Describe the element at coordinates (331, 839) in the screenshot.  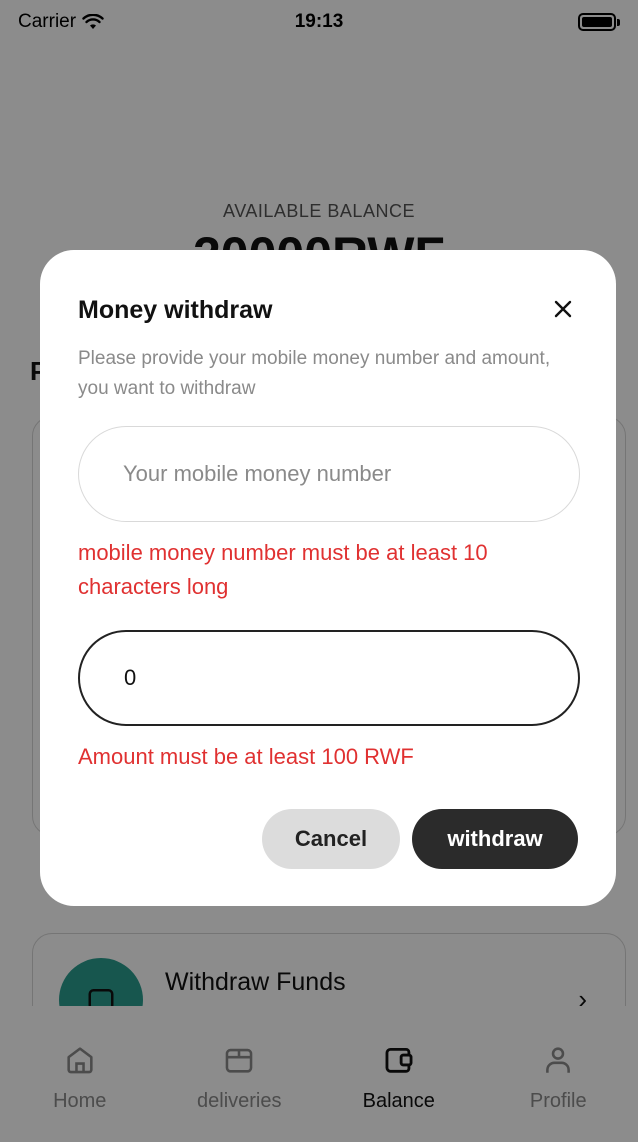
I see `cancel-button: Cancel` at that location.